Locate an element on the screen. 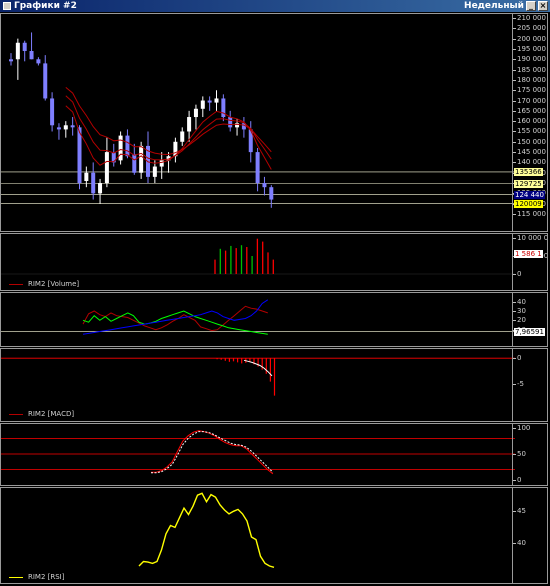  adx-plot is located at coordinates (258, 319).